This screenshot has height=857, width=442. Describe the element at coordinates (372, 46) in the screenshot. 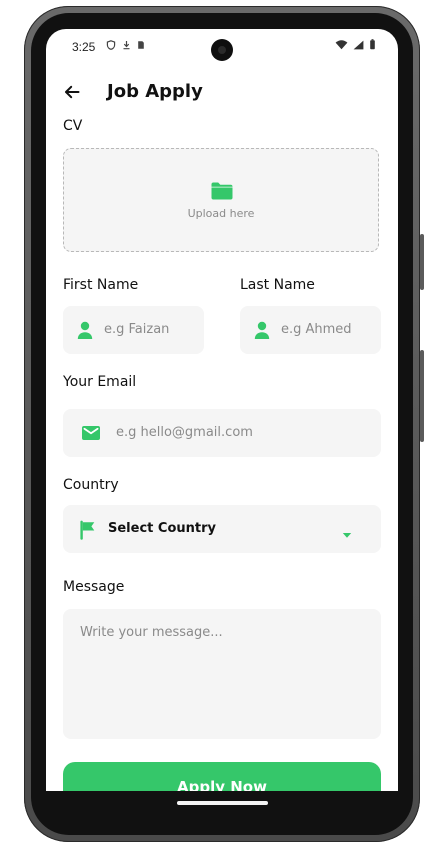

I see `battery-icon` at that location.